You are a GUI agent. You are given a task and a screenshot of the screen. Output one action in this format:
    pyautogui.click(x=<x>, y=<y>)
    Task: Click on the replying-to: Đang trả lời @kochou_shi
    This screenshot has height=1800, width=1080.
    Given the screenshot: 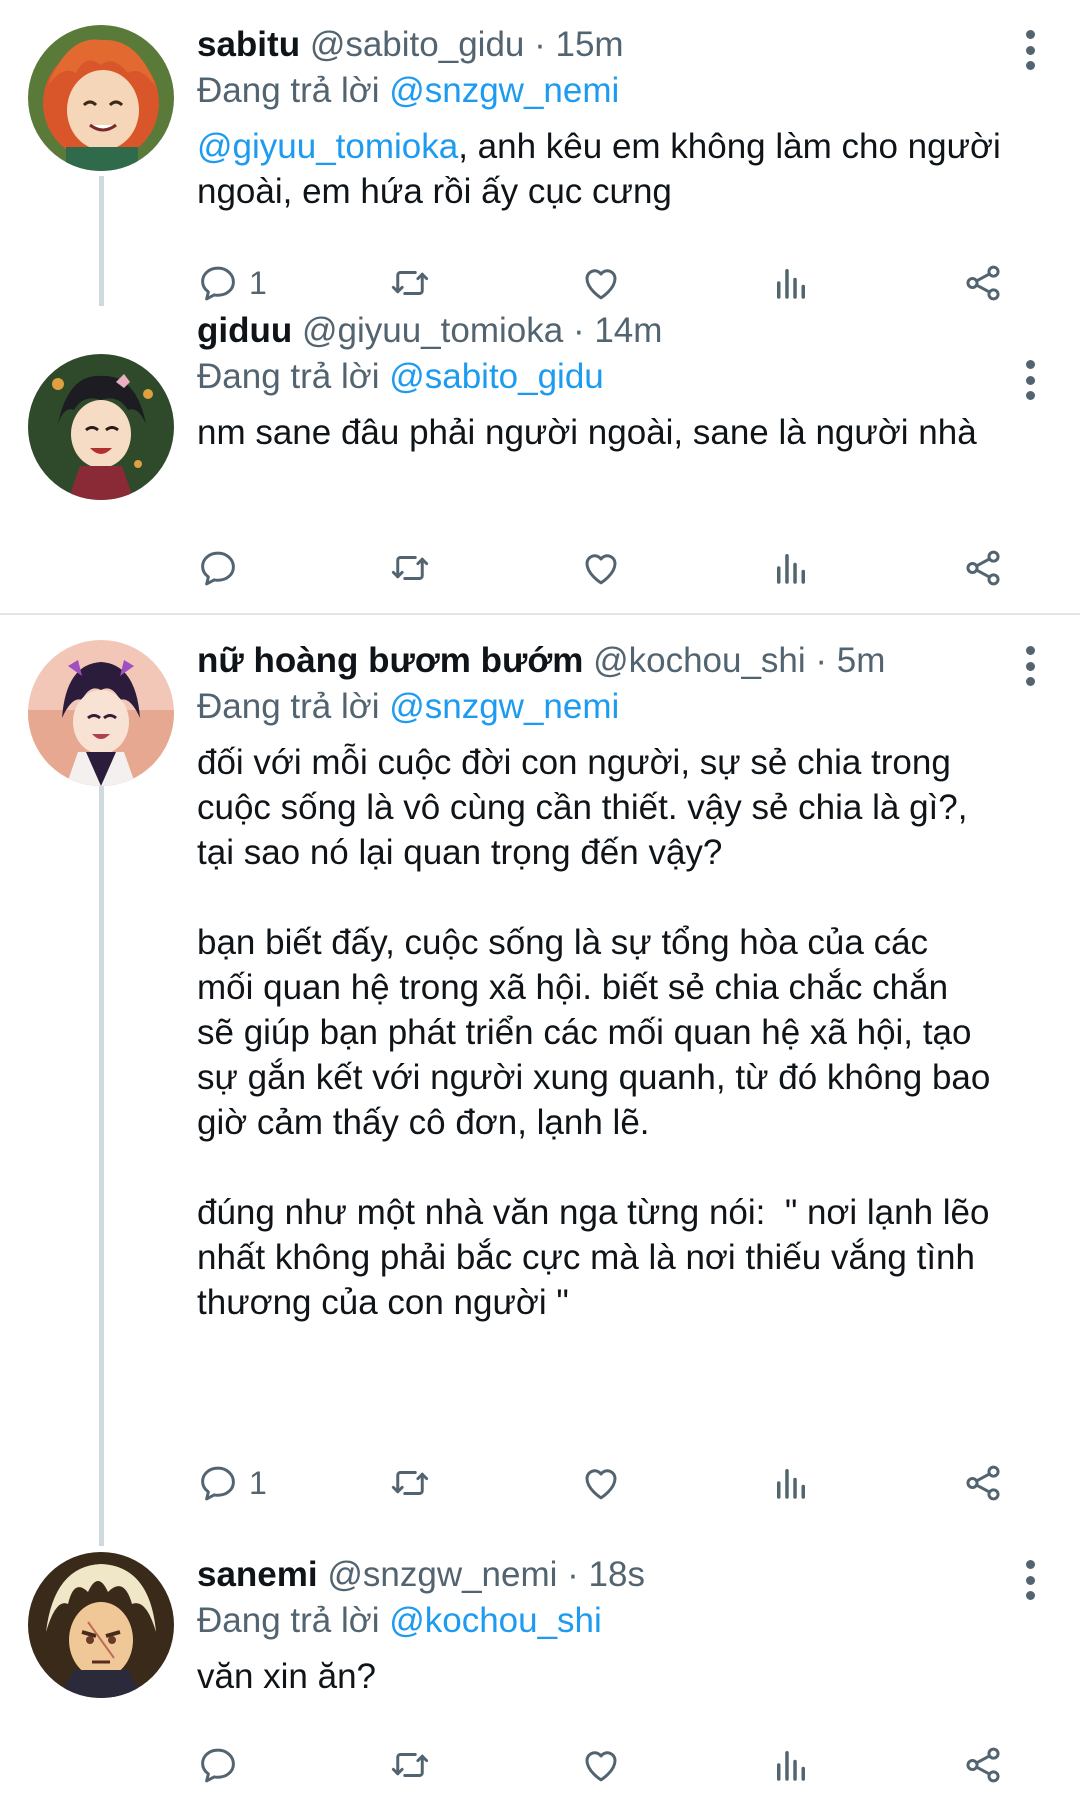 What is the action you would take?
    pyautogui.click(x=618, y=1621)
    